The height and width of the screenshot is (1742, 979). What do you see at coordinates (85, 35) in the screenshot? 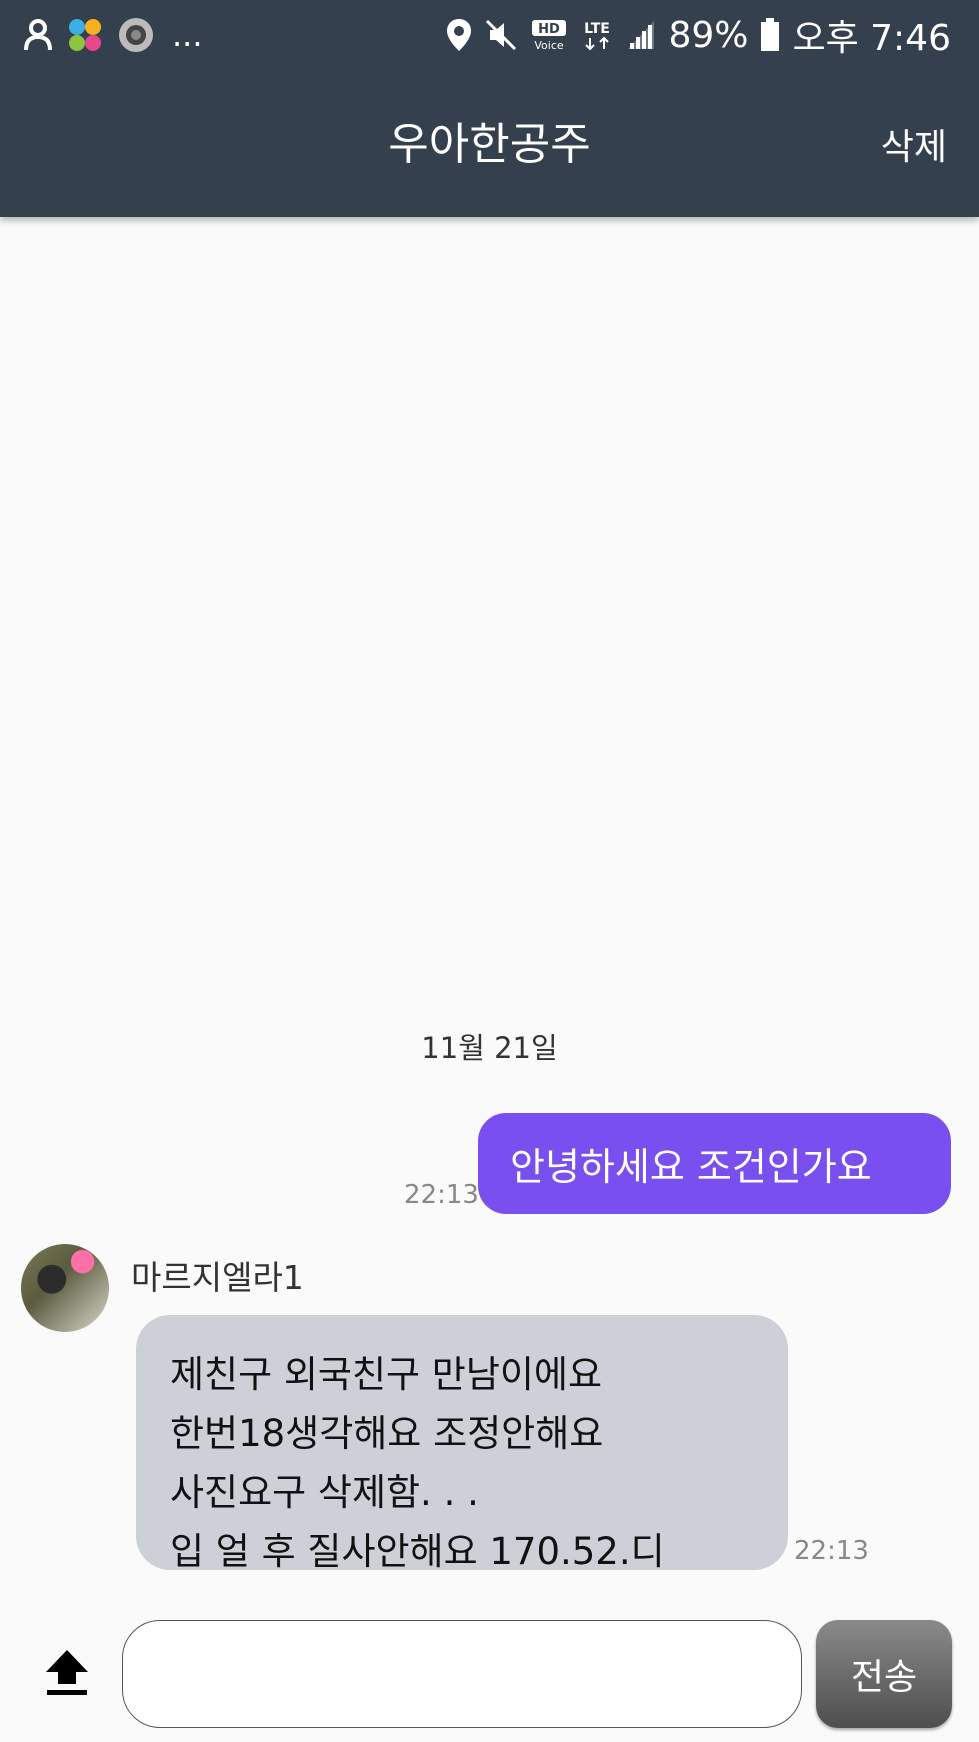
I see `app-notification-icon` at bounding box center [85, 35].